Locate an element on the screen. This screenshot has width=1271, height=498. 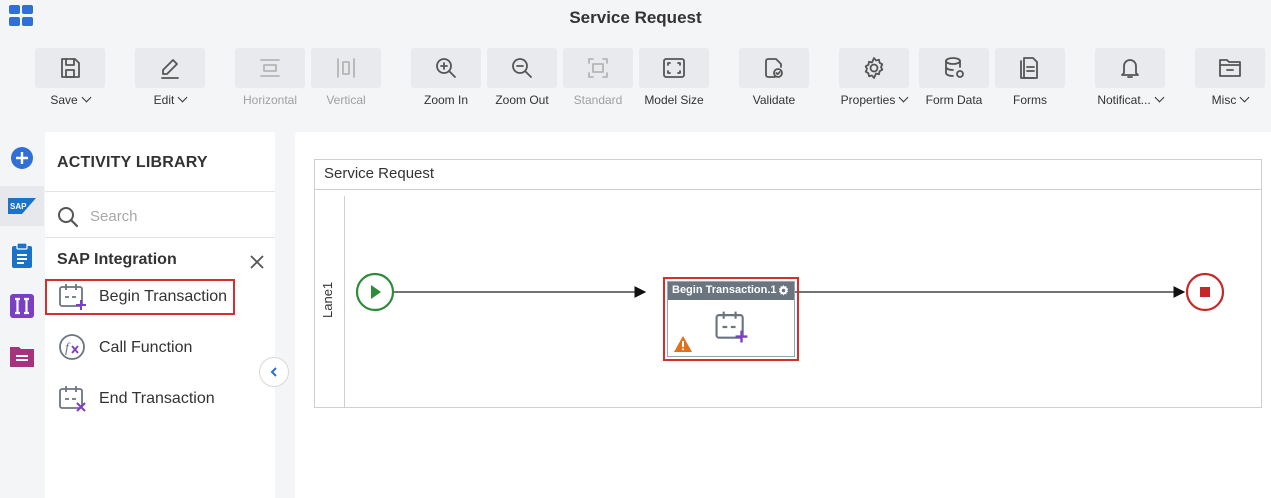
zoom-out-button: Zoom Out is located at coordinates (522, 77).